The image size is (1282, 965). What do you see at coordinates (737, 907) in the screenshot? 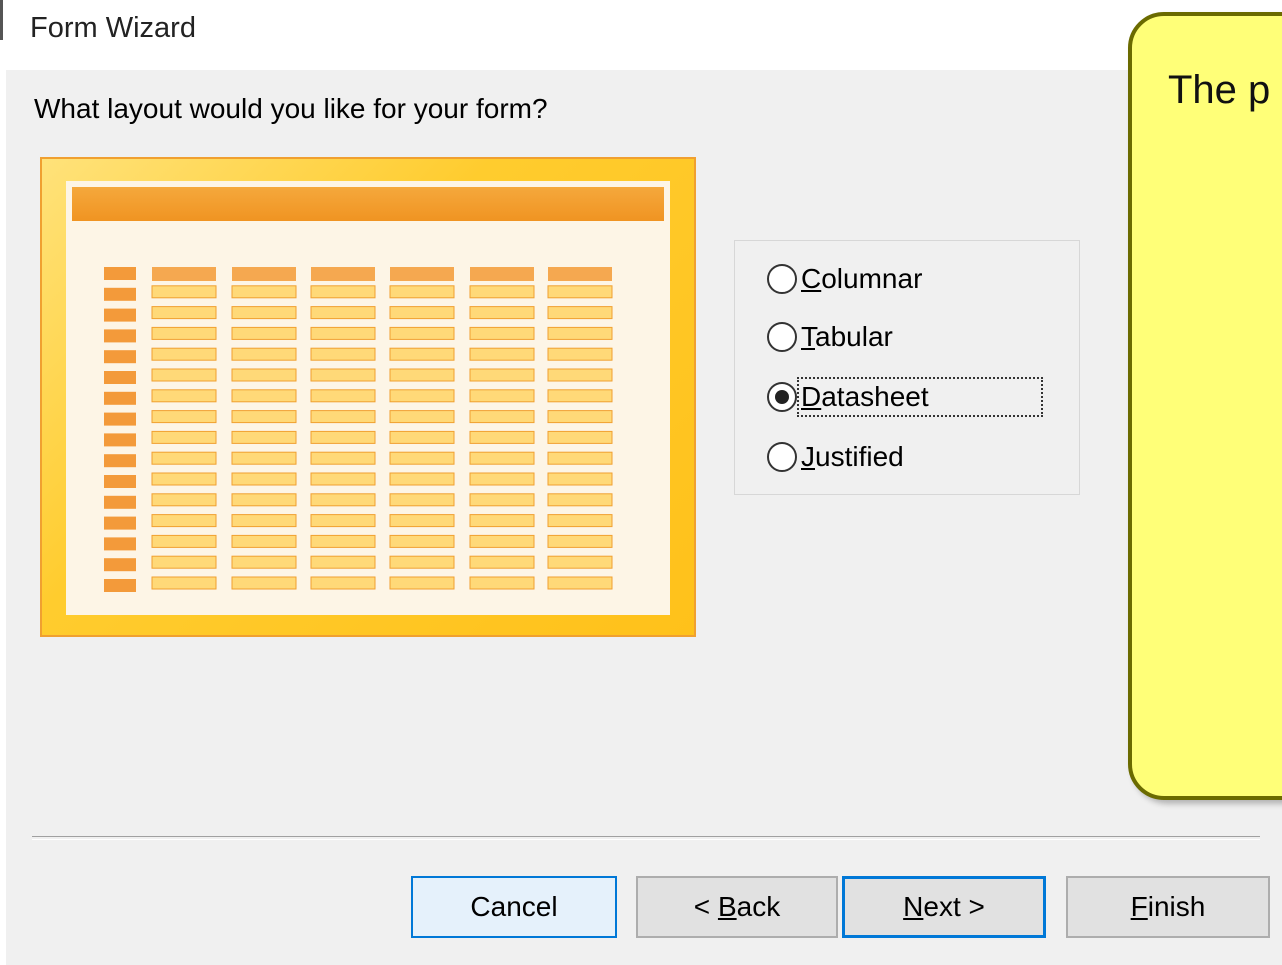
I see `back-button: < Back` at bounding box center [737, 907].